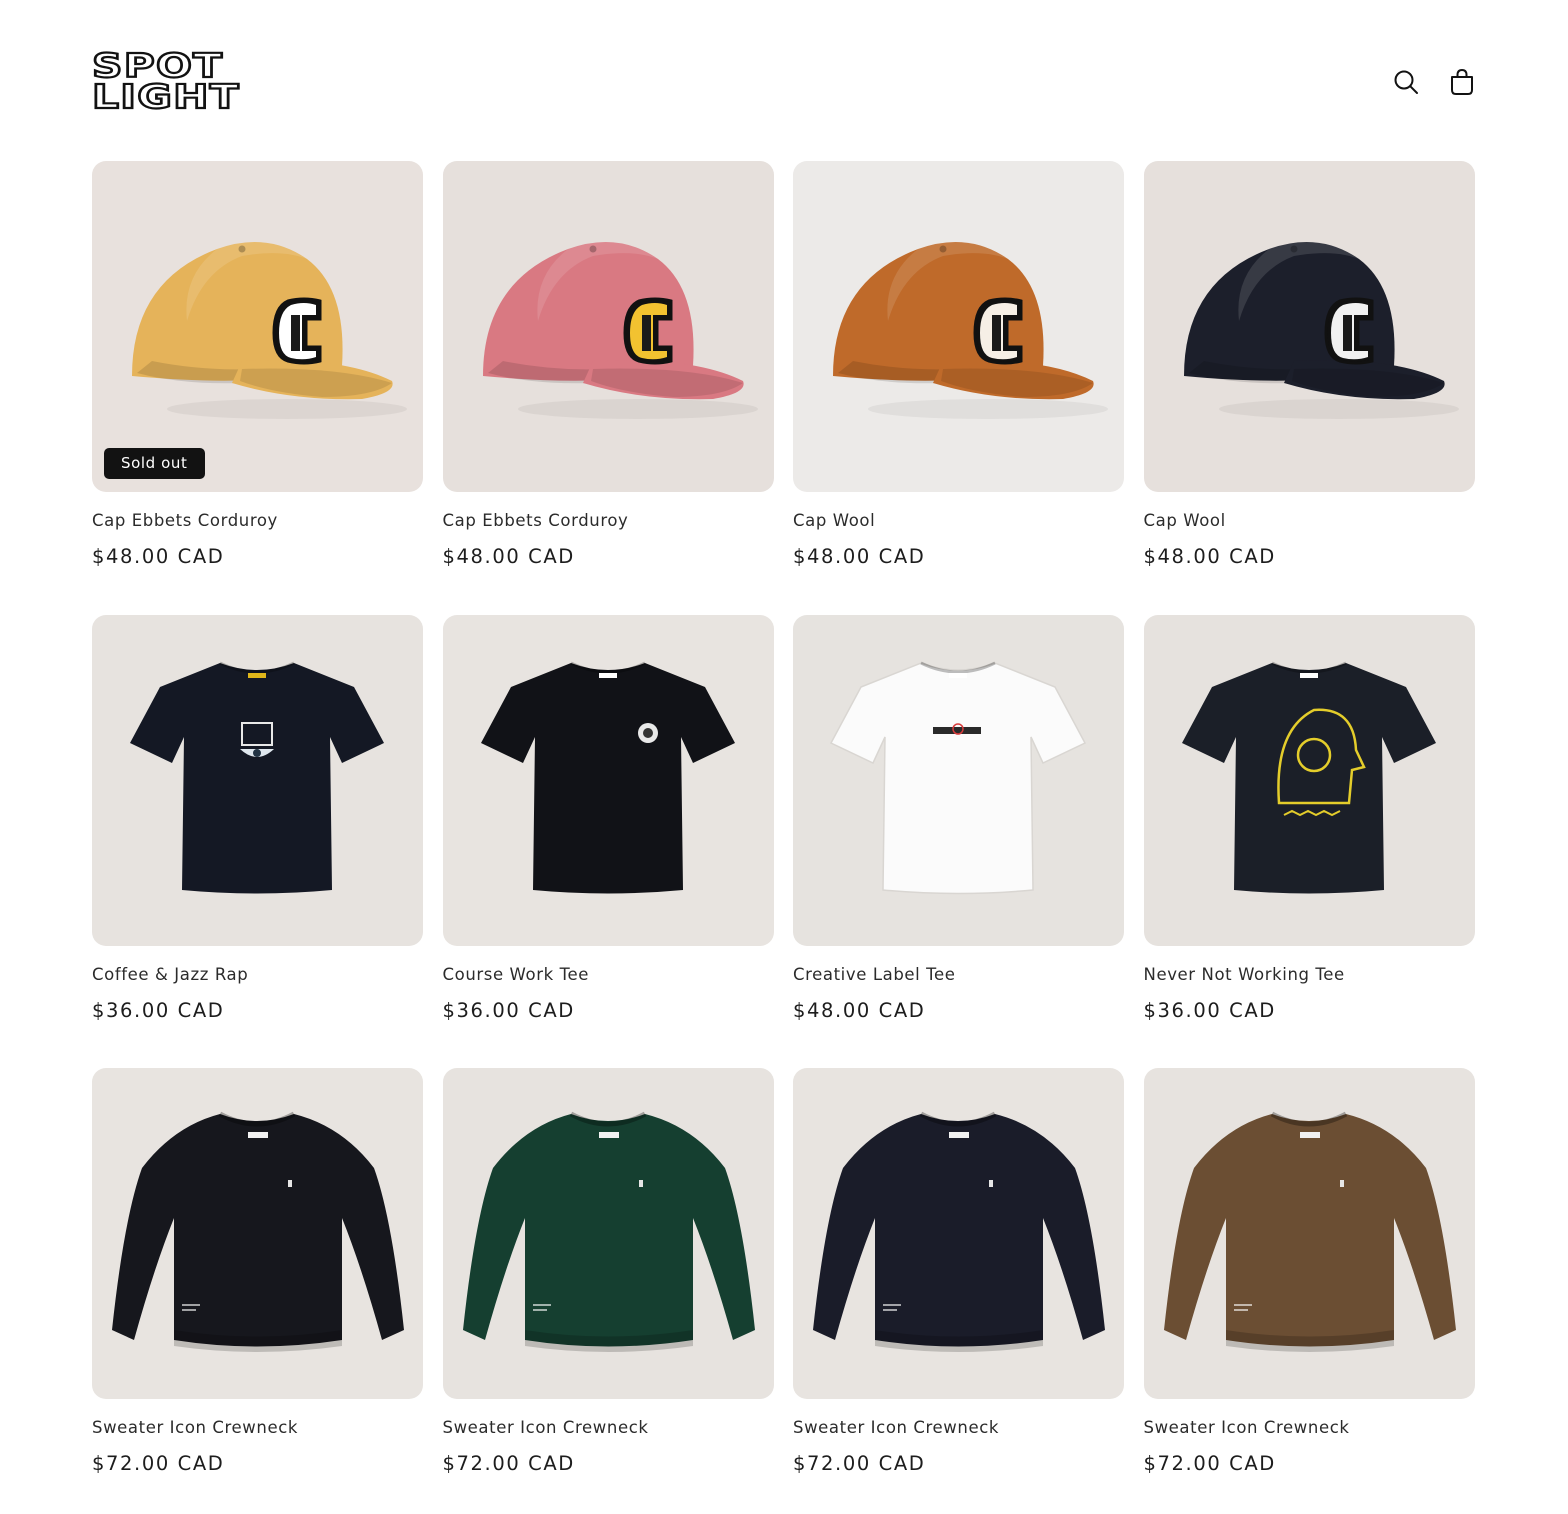 Image resolution: width=1568 pixels, height=1514 pixels. I want to click on product-card: Cap Ebbets Corduroy $48.00 CAD, so click(608, 364).